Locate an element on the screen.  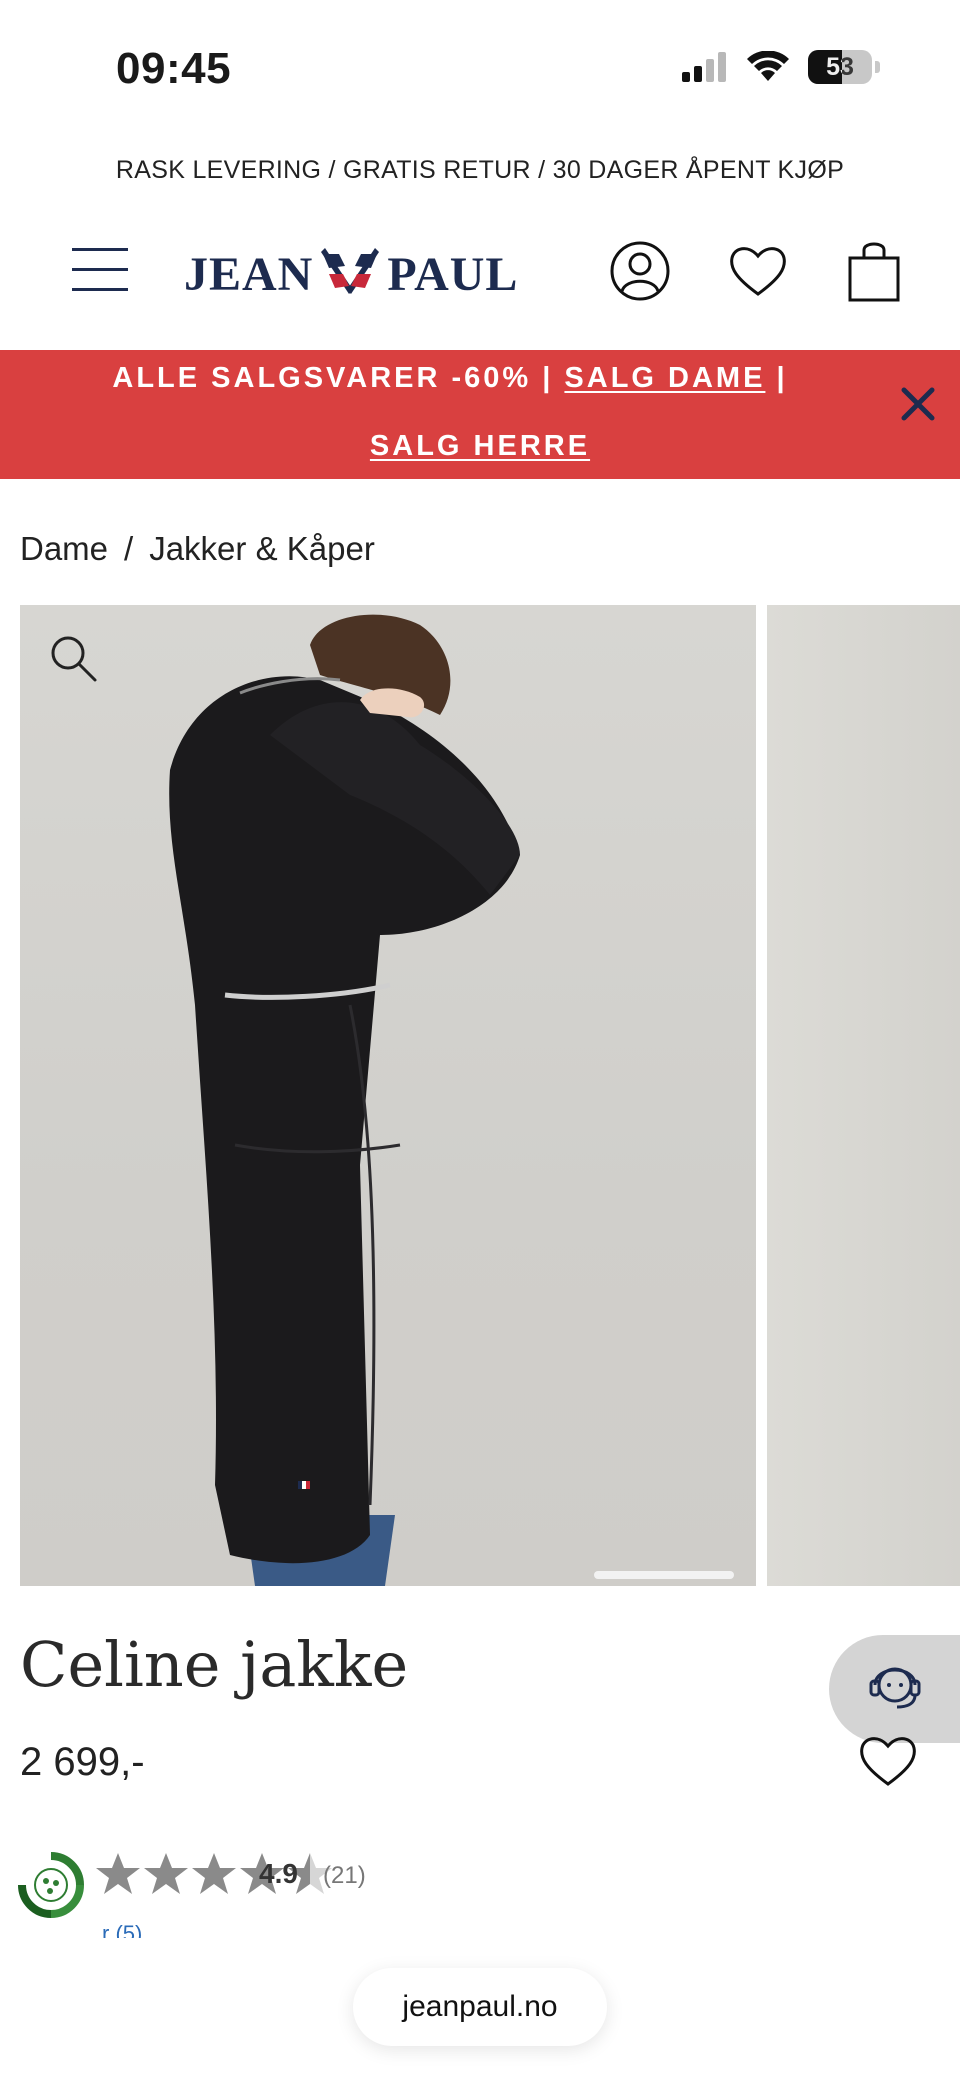
status-icons: 53 is located at coordinates (781, 67).